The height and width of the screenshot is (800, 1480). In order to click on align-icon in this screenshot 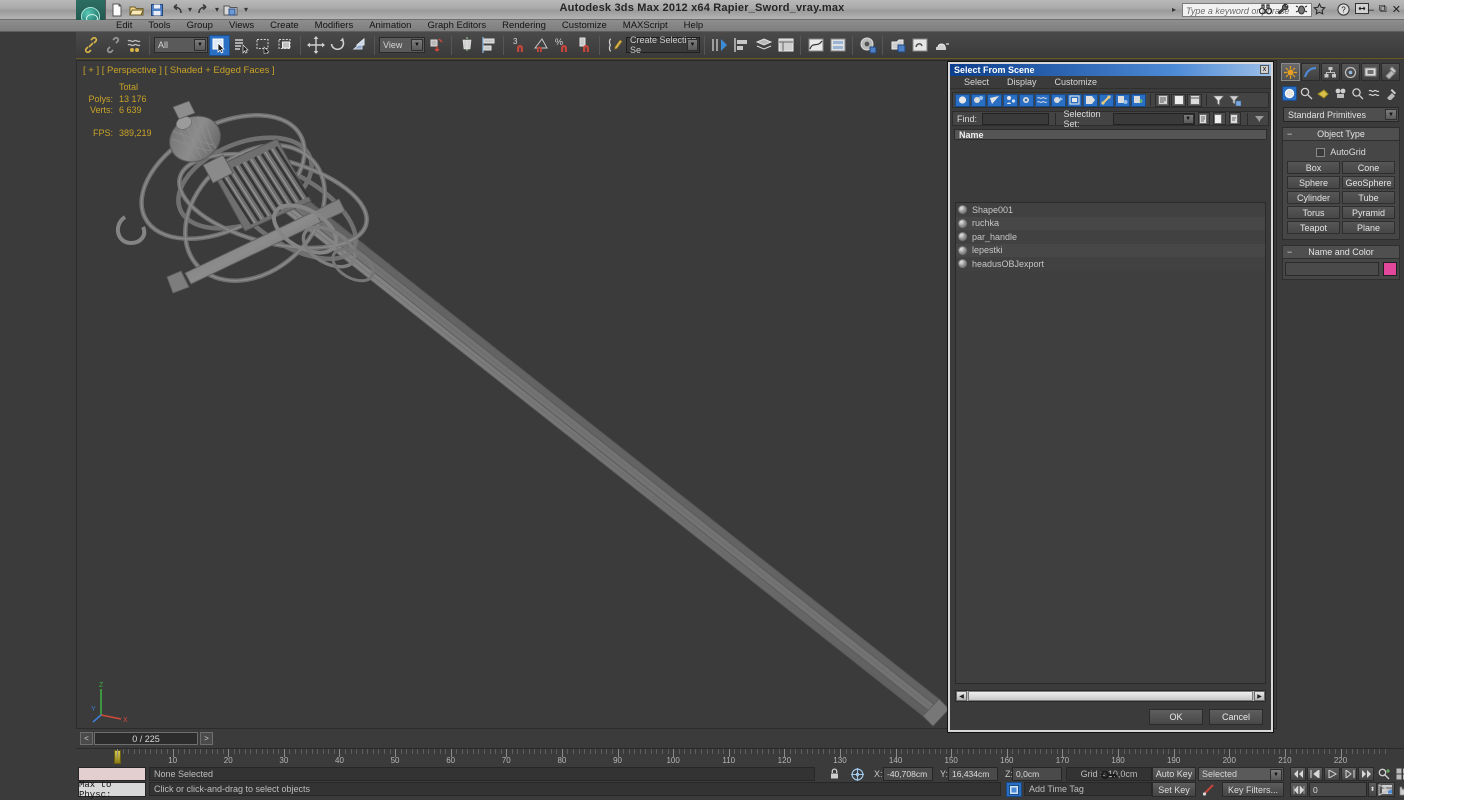, I will do `click(488, 45)`.